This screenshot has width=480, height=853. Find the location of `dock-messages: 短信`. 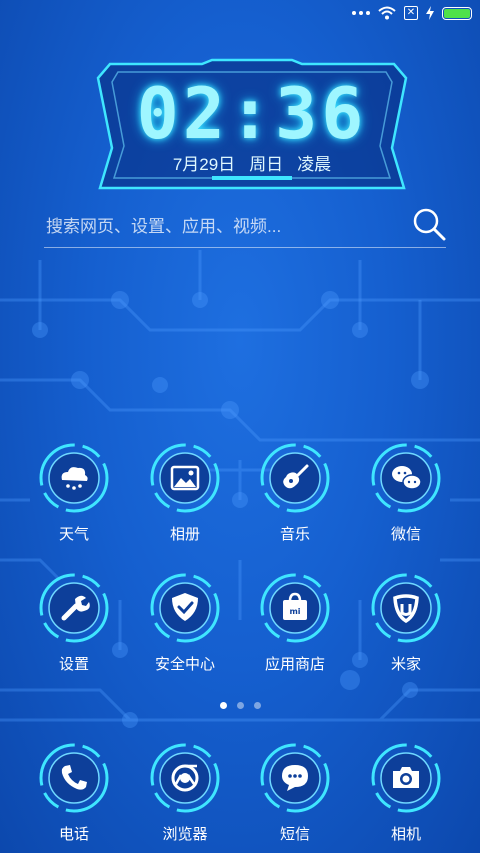

dock-messages: 短信 is located at coordinates (295, 793).